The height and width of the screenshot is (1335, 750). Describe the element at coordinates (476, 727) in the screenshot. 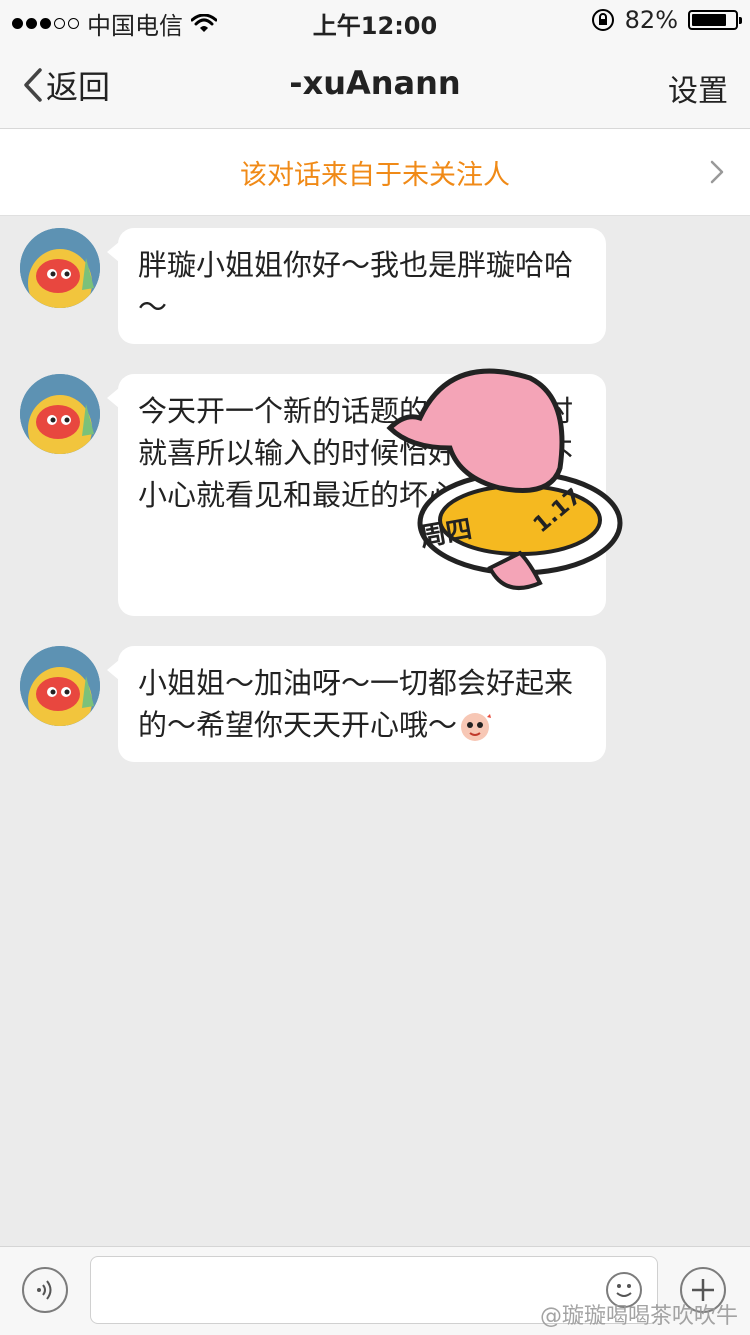

I see `emoticon-icon` at that location.